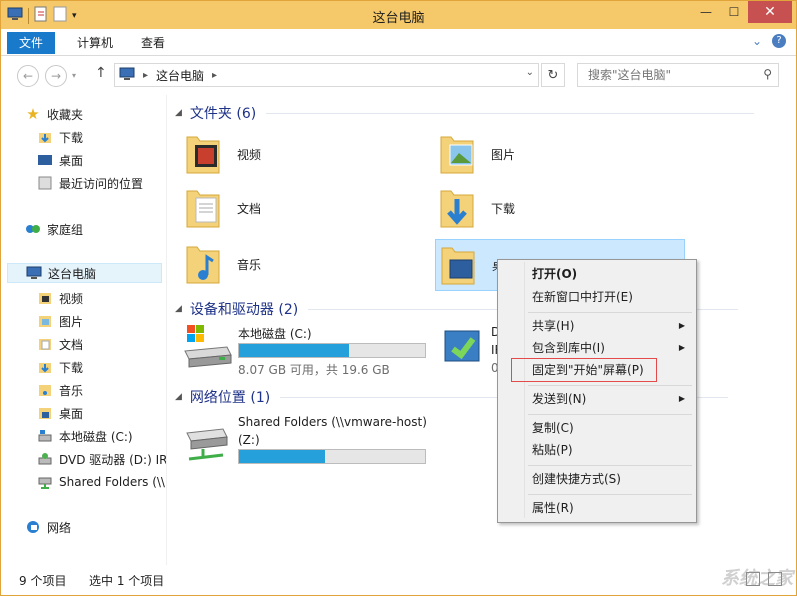 The image size is (797, 596). Describe the element at coordinates (553, 326) in the screenshot. I see `menu-item-label: 共享(H)` at that location.